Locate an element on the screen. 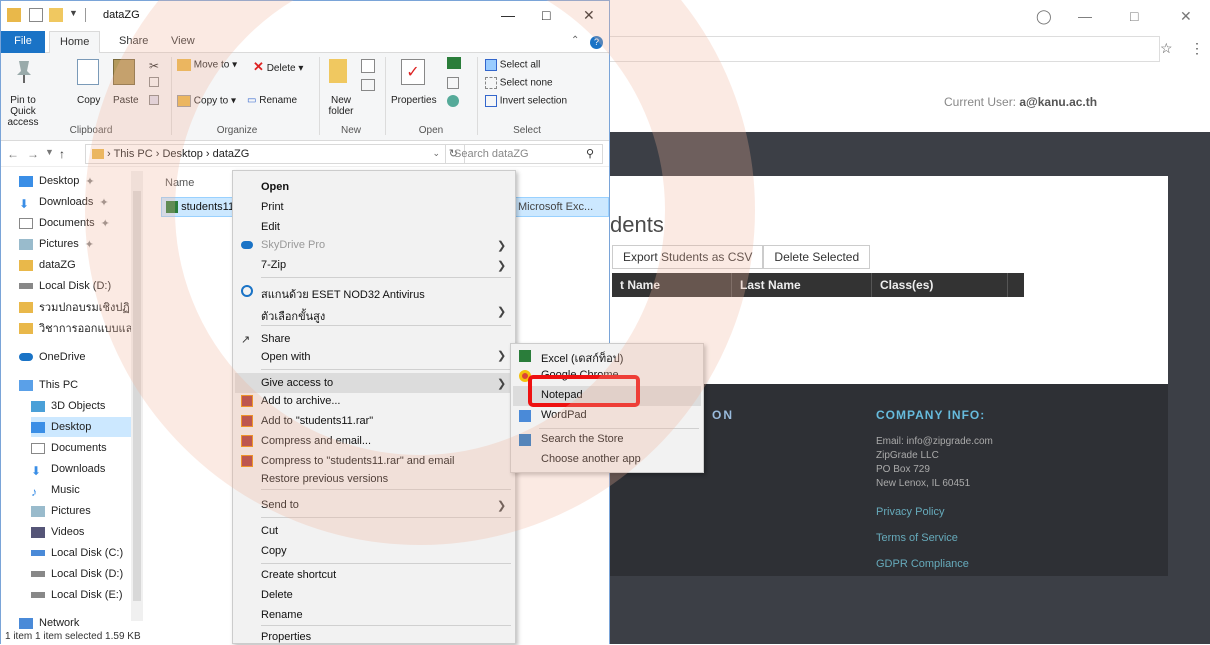  customize-arrow-icon: ▼ is located at coordinates (74, 15).